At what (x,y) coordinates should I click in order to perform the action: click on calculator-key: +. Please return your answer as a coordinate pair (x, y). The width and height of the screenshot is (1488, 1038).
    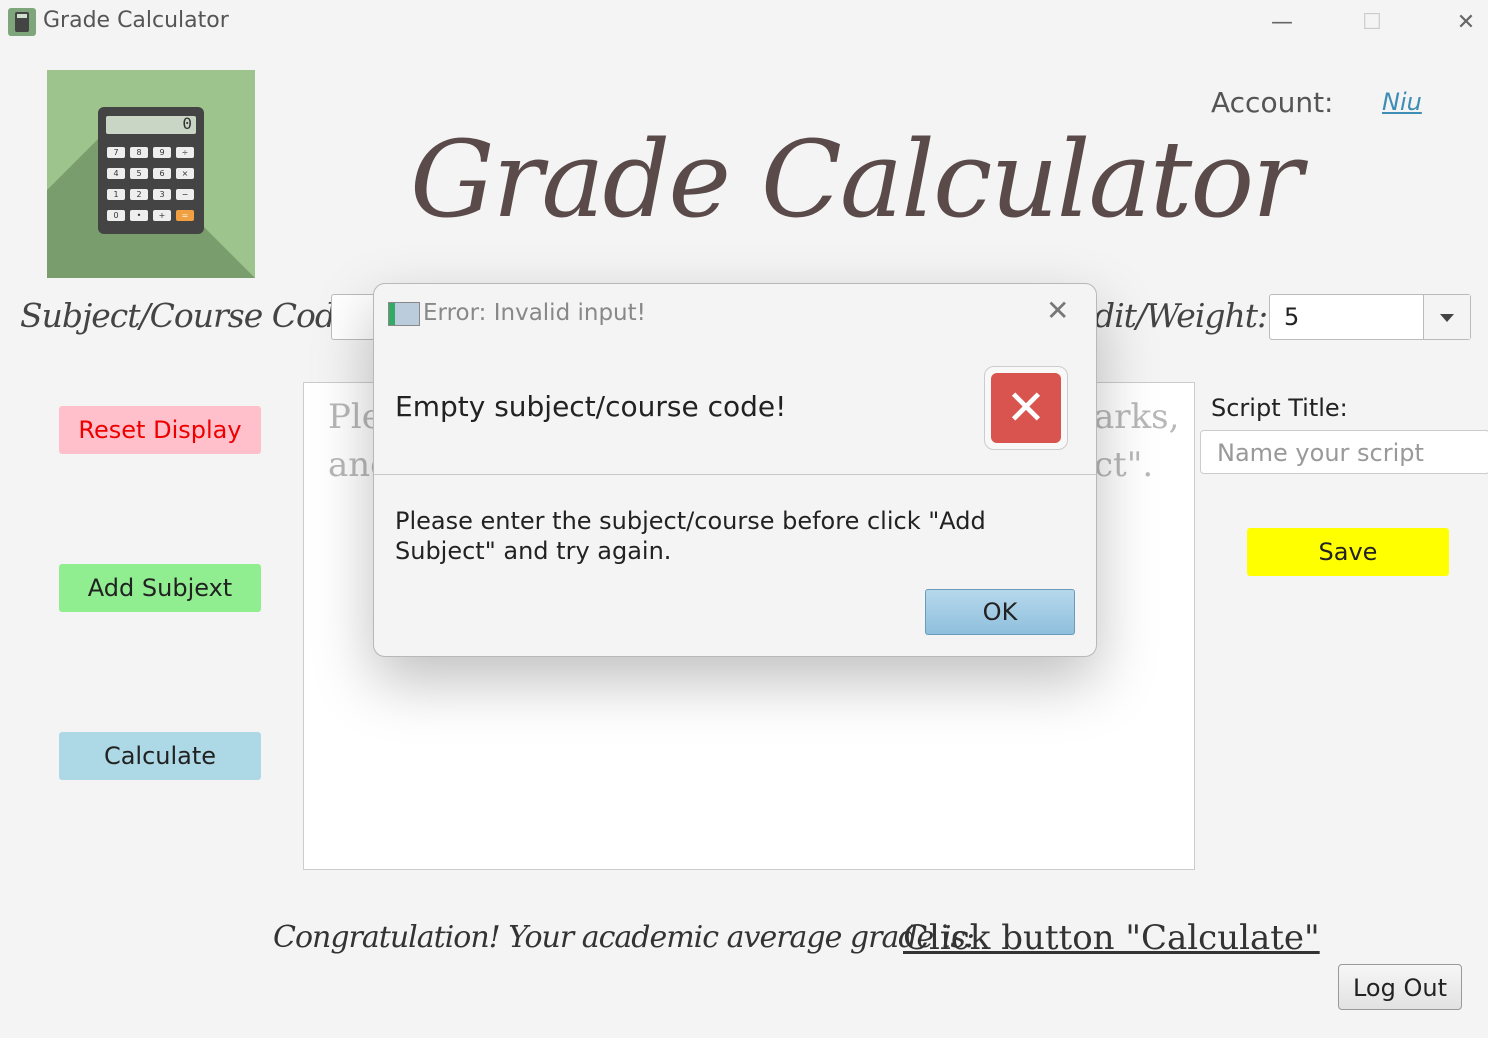
    Looking at the image, I should click on (162, 215).